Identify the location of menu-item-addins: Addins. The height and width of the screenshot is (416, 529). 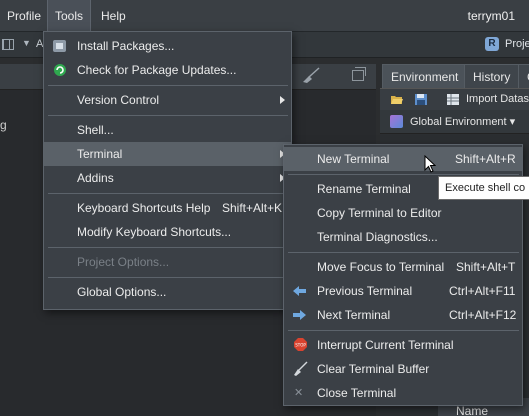
(167, 178).